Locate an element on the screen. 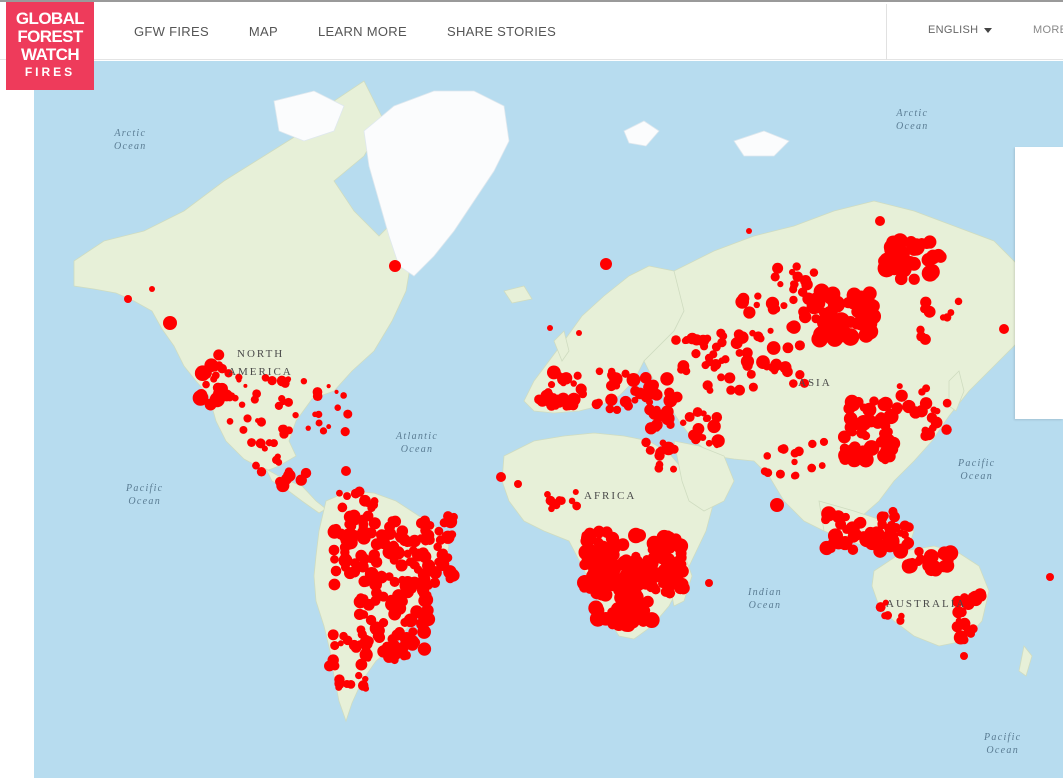 The width and height of the screenshot is (1063, 778). nav-map: MAP is located at coordinates (263, 31).